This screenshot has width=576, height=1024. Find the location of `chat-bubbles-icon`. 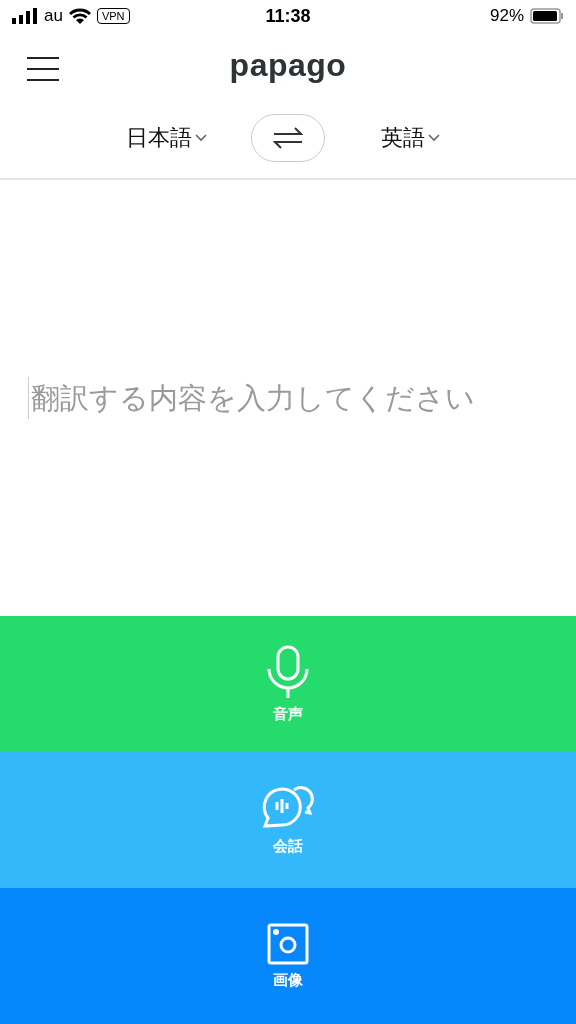

chat-bubbles-icon is located at coordinates (288, 807).